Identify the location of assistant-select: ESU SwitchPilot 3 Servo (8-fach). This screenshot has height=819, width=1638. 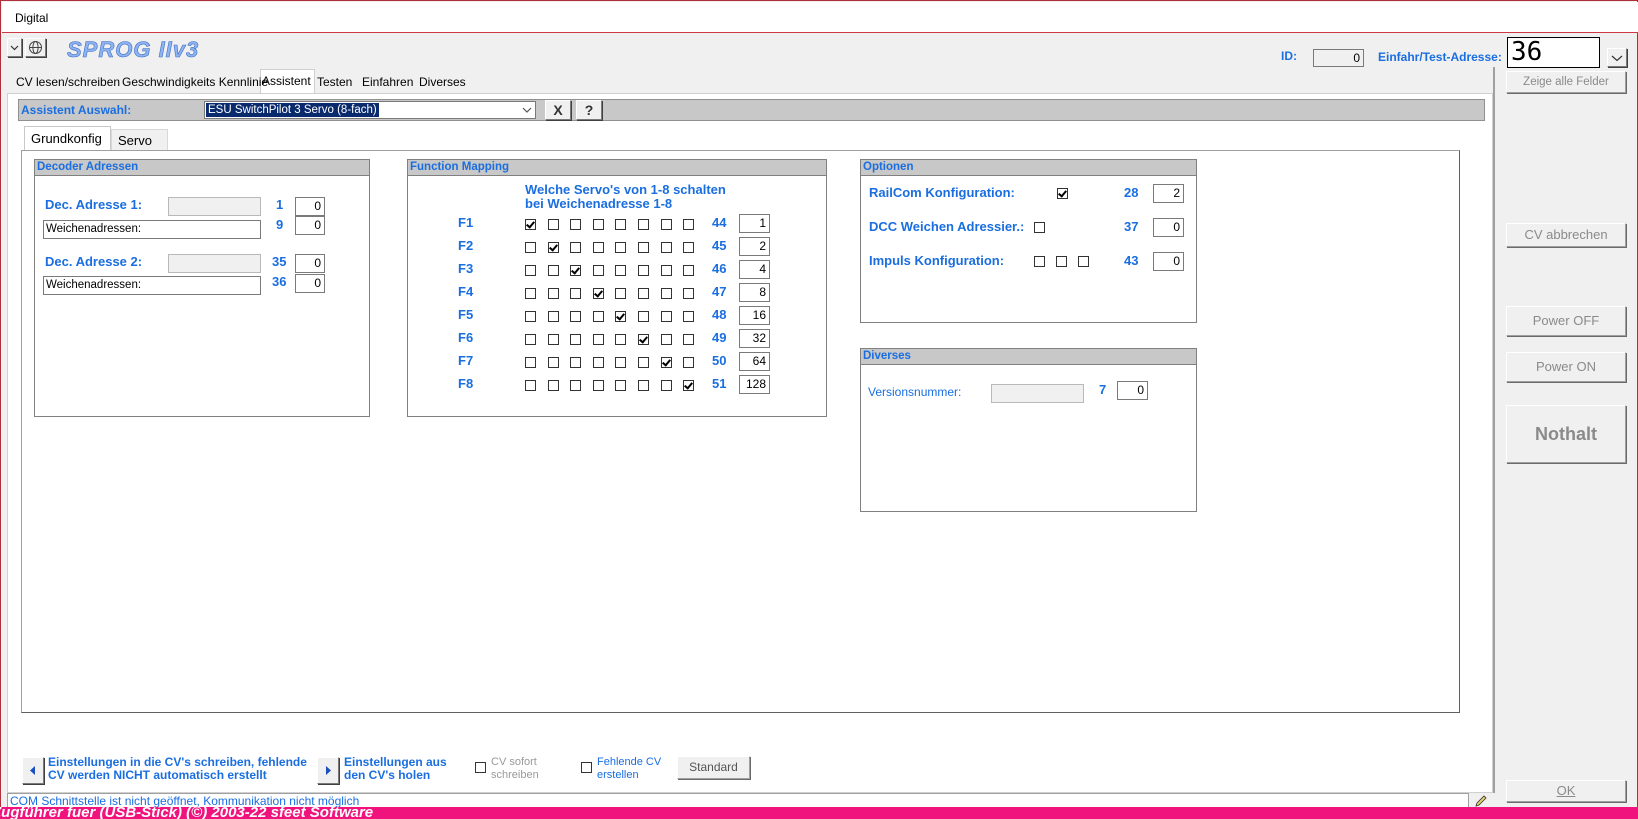
(370, 110).